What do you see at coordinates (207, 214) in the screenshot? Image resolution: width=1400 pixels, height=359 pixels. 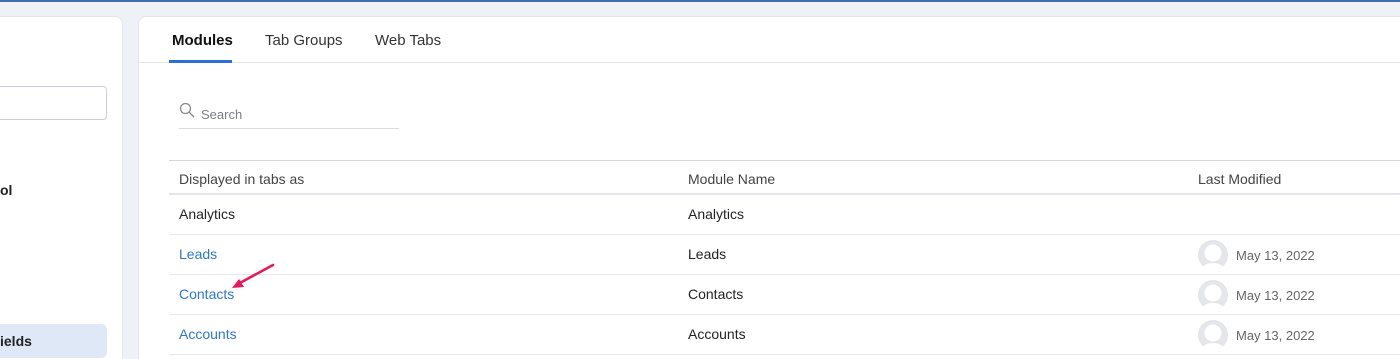 I see `displayed-name-cell: Analytics` at bounding box center [207, 214].